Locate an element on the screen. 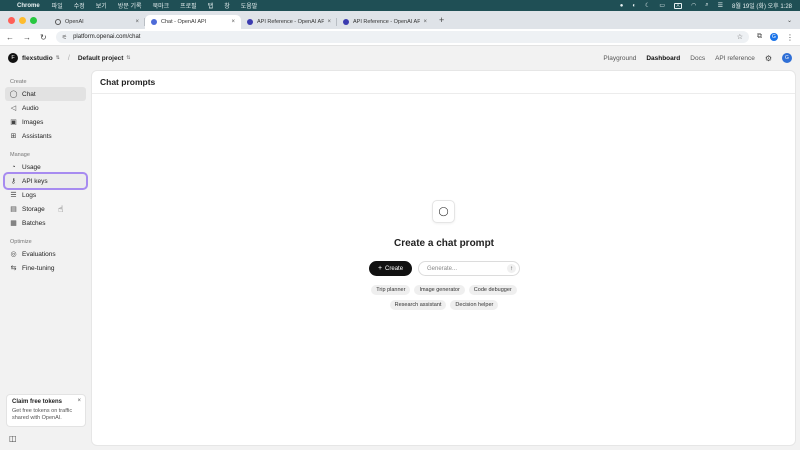  sidebar-item-label: Assistants is located at coordinates (37, 136).